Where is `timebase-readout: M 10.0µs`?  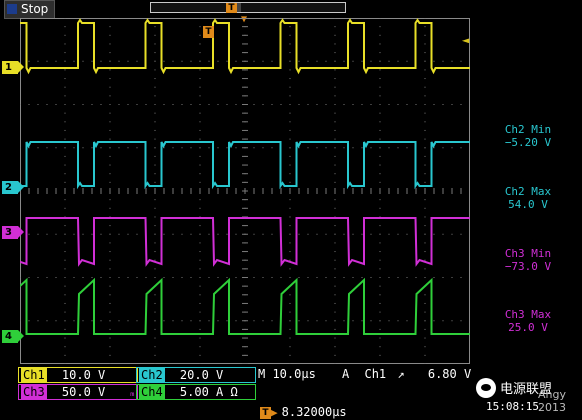 timebase-readout: M 10.0µs is located at coordinates (286, 374).